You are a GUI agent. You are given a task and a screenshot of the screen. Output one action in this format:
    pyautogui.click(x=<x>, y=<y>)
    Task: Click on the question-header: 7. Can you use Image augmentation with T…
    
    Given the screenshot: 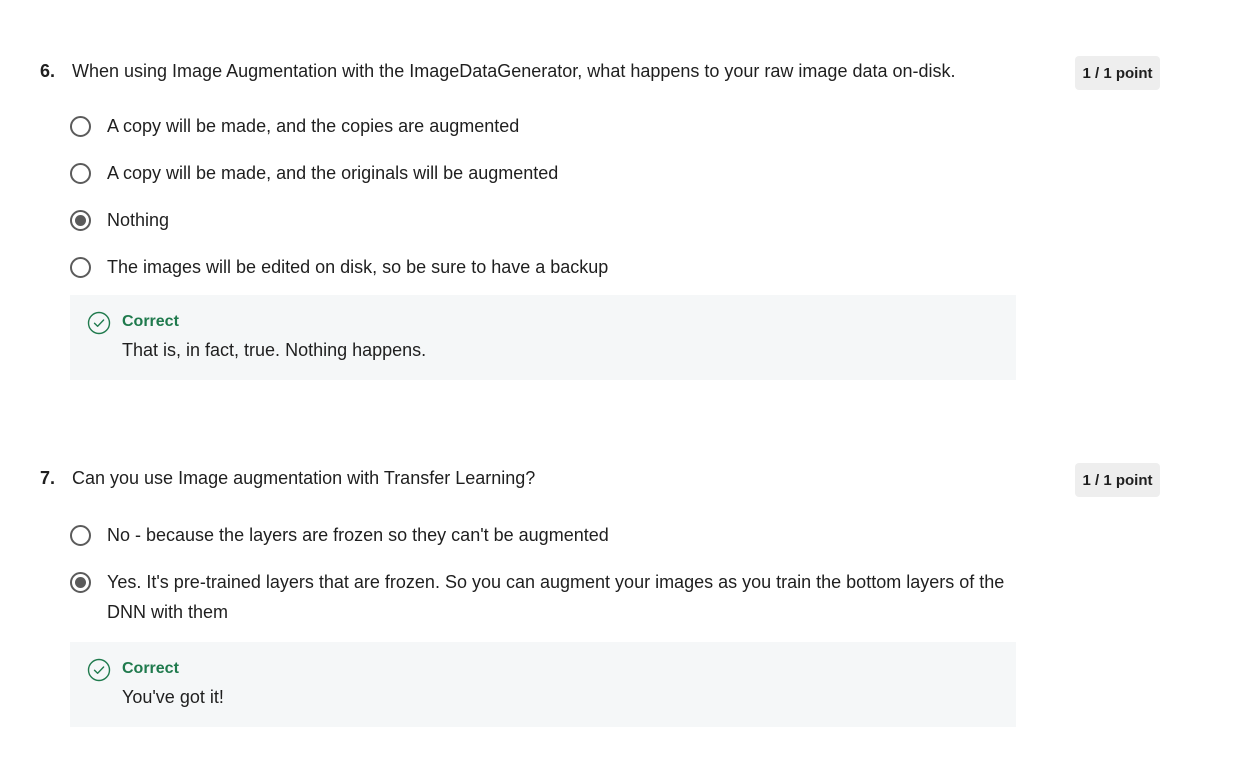 What is the action you would take?
    pyautogui.click(x=619, y=480)
    